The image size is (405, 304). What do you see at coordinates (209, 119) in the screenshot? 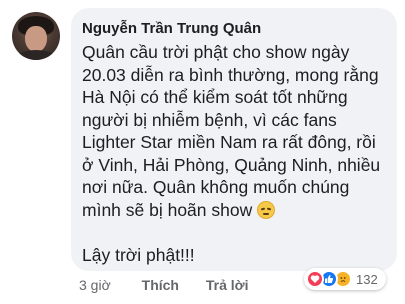
I see `comment-line: người bị nhiễm bệnh, vì các fans` at bounding box center [209, 119].